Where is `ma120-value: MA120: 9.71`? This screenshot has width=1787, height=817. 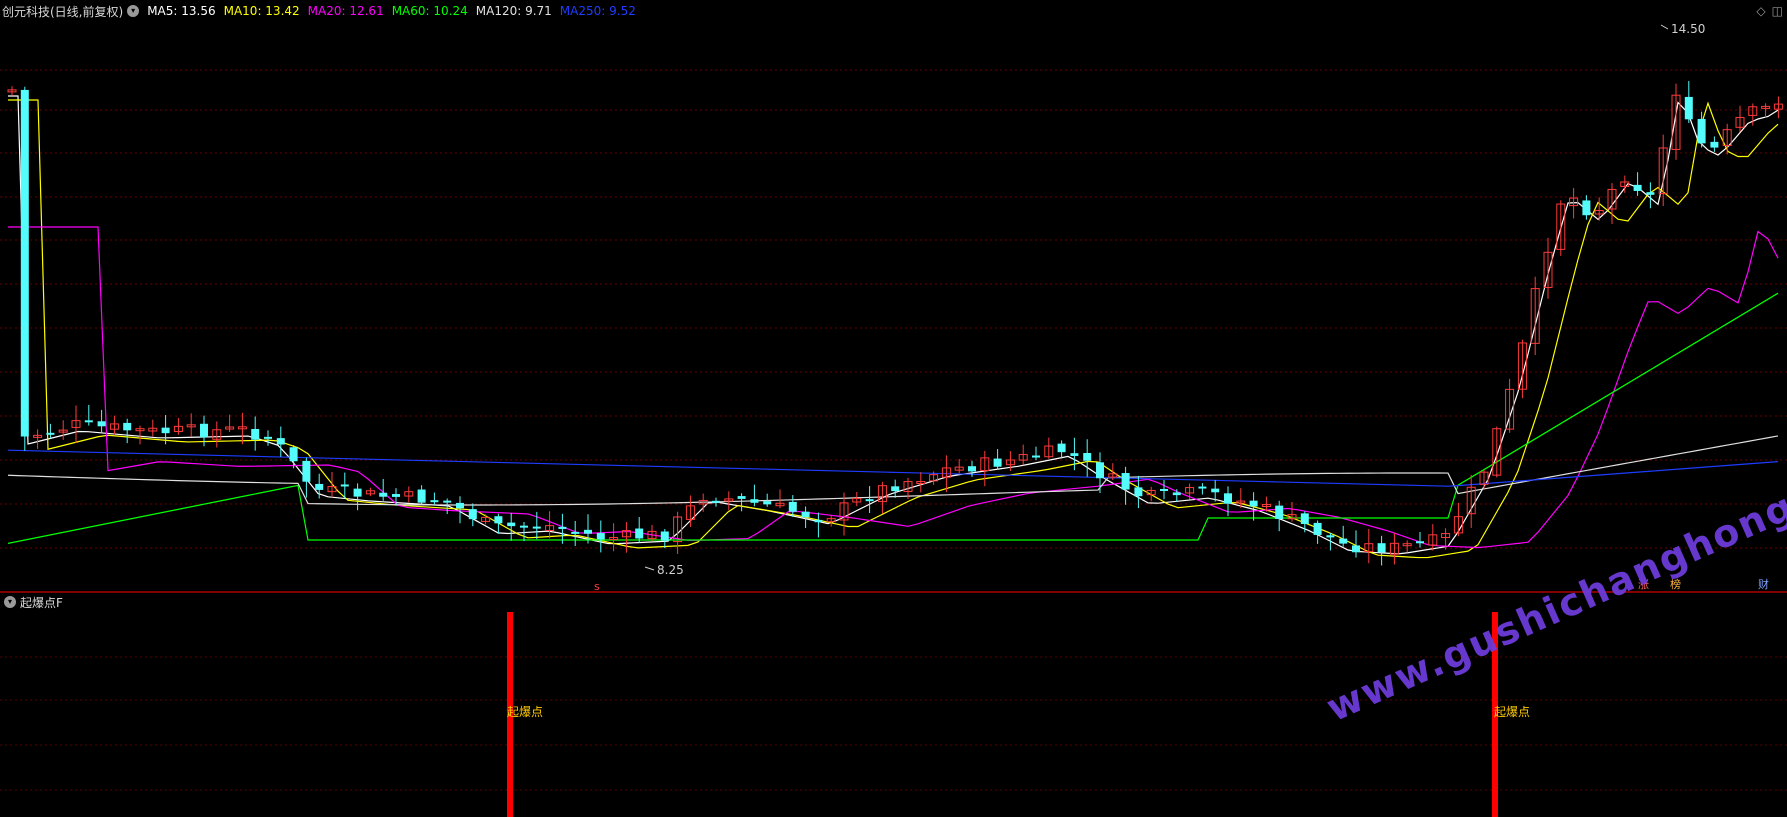 ma120-value: MA120: 9.71 is located at coordinates (513, 11).